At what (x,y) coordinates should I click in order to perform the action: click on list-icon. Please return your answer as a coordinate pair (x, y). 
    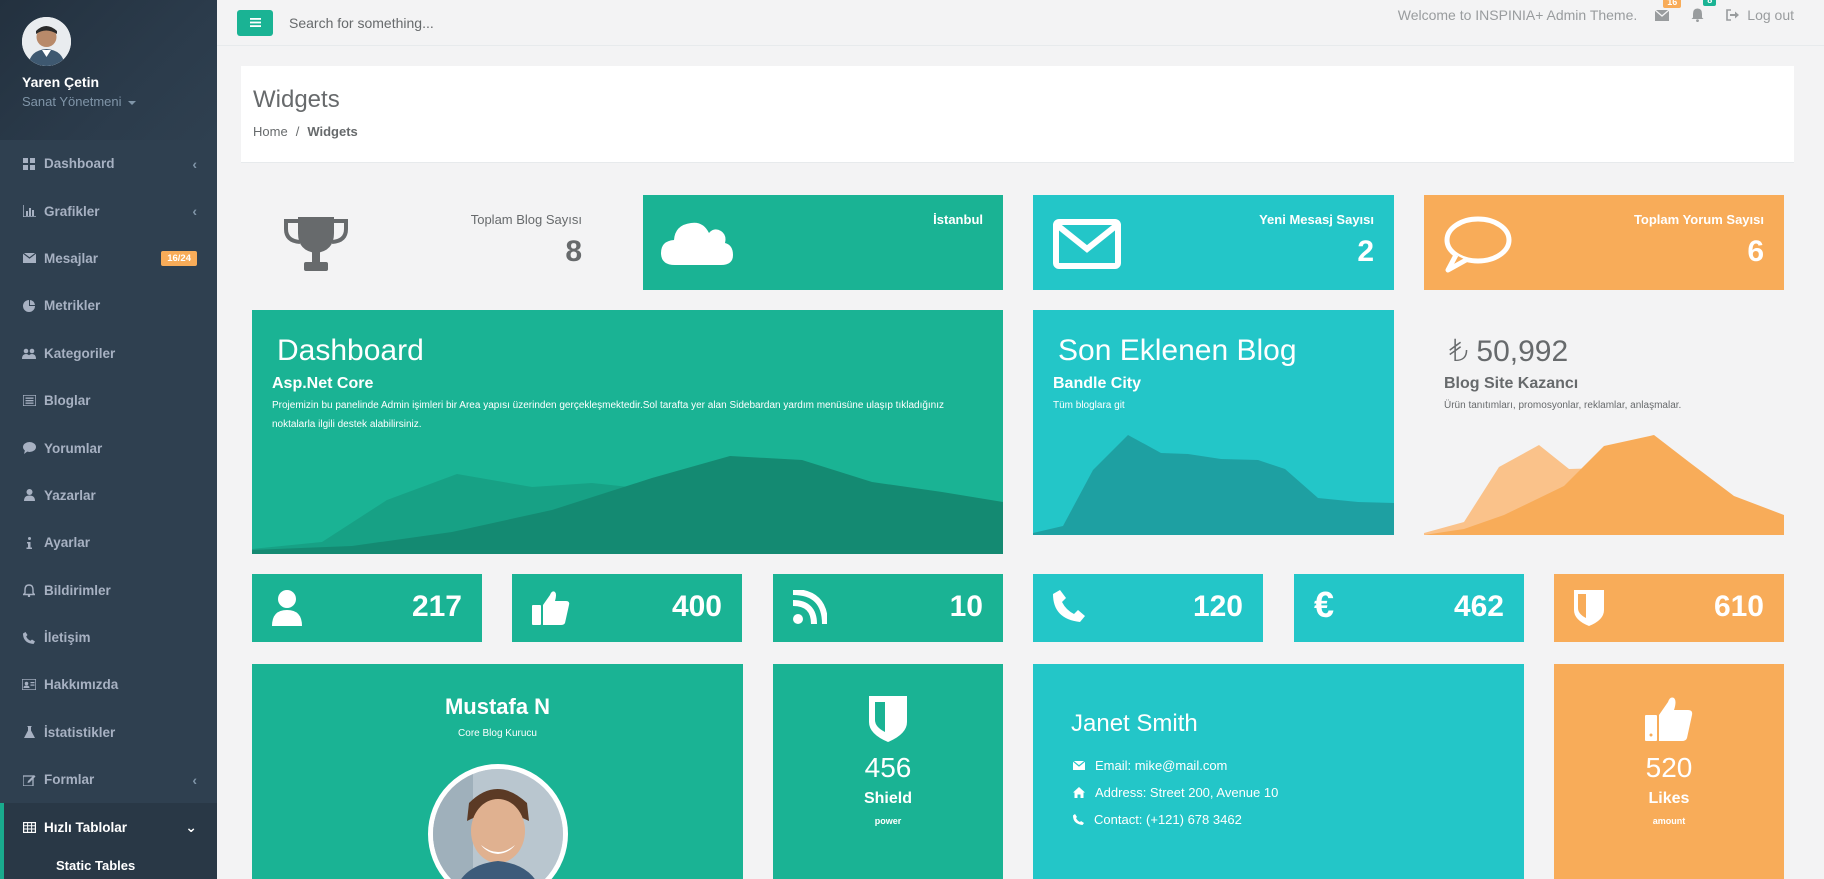
    Looking at the image, I should click on (29, 401).